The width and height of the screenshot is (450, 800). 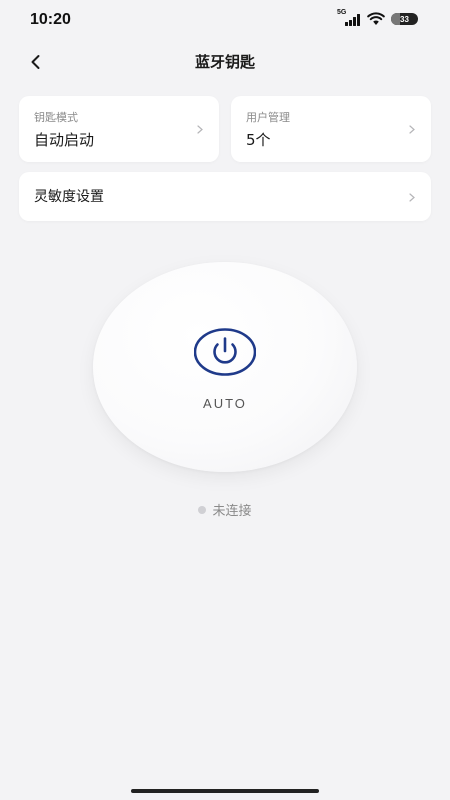 What do you see at coordinates (268, 117) in the screenshot?
I see `user-management-label: 用户管理` at bounding box center [268, 117].